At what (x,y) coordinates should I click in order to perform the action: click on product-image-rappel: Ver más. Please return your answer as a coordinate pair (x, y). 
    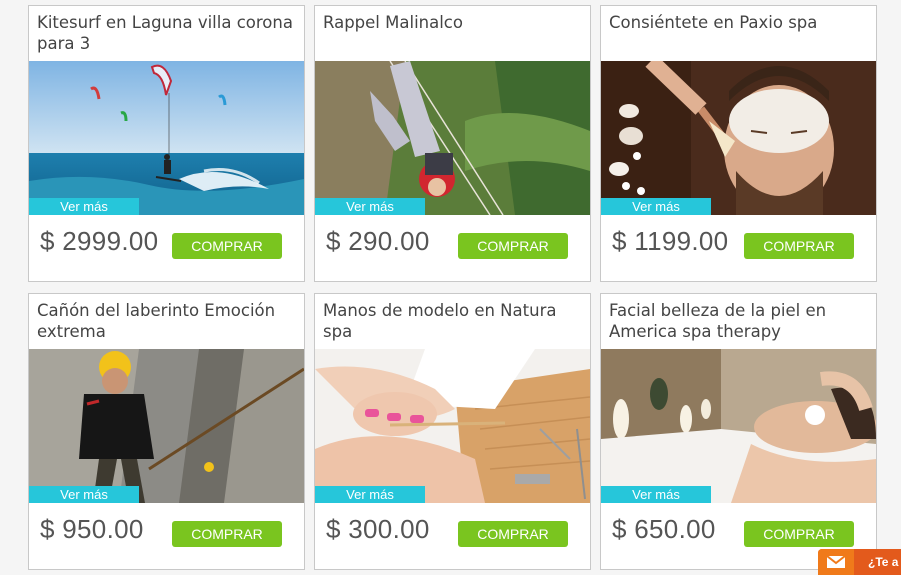
    Looking at the image, I should click on (452, 138).